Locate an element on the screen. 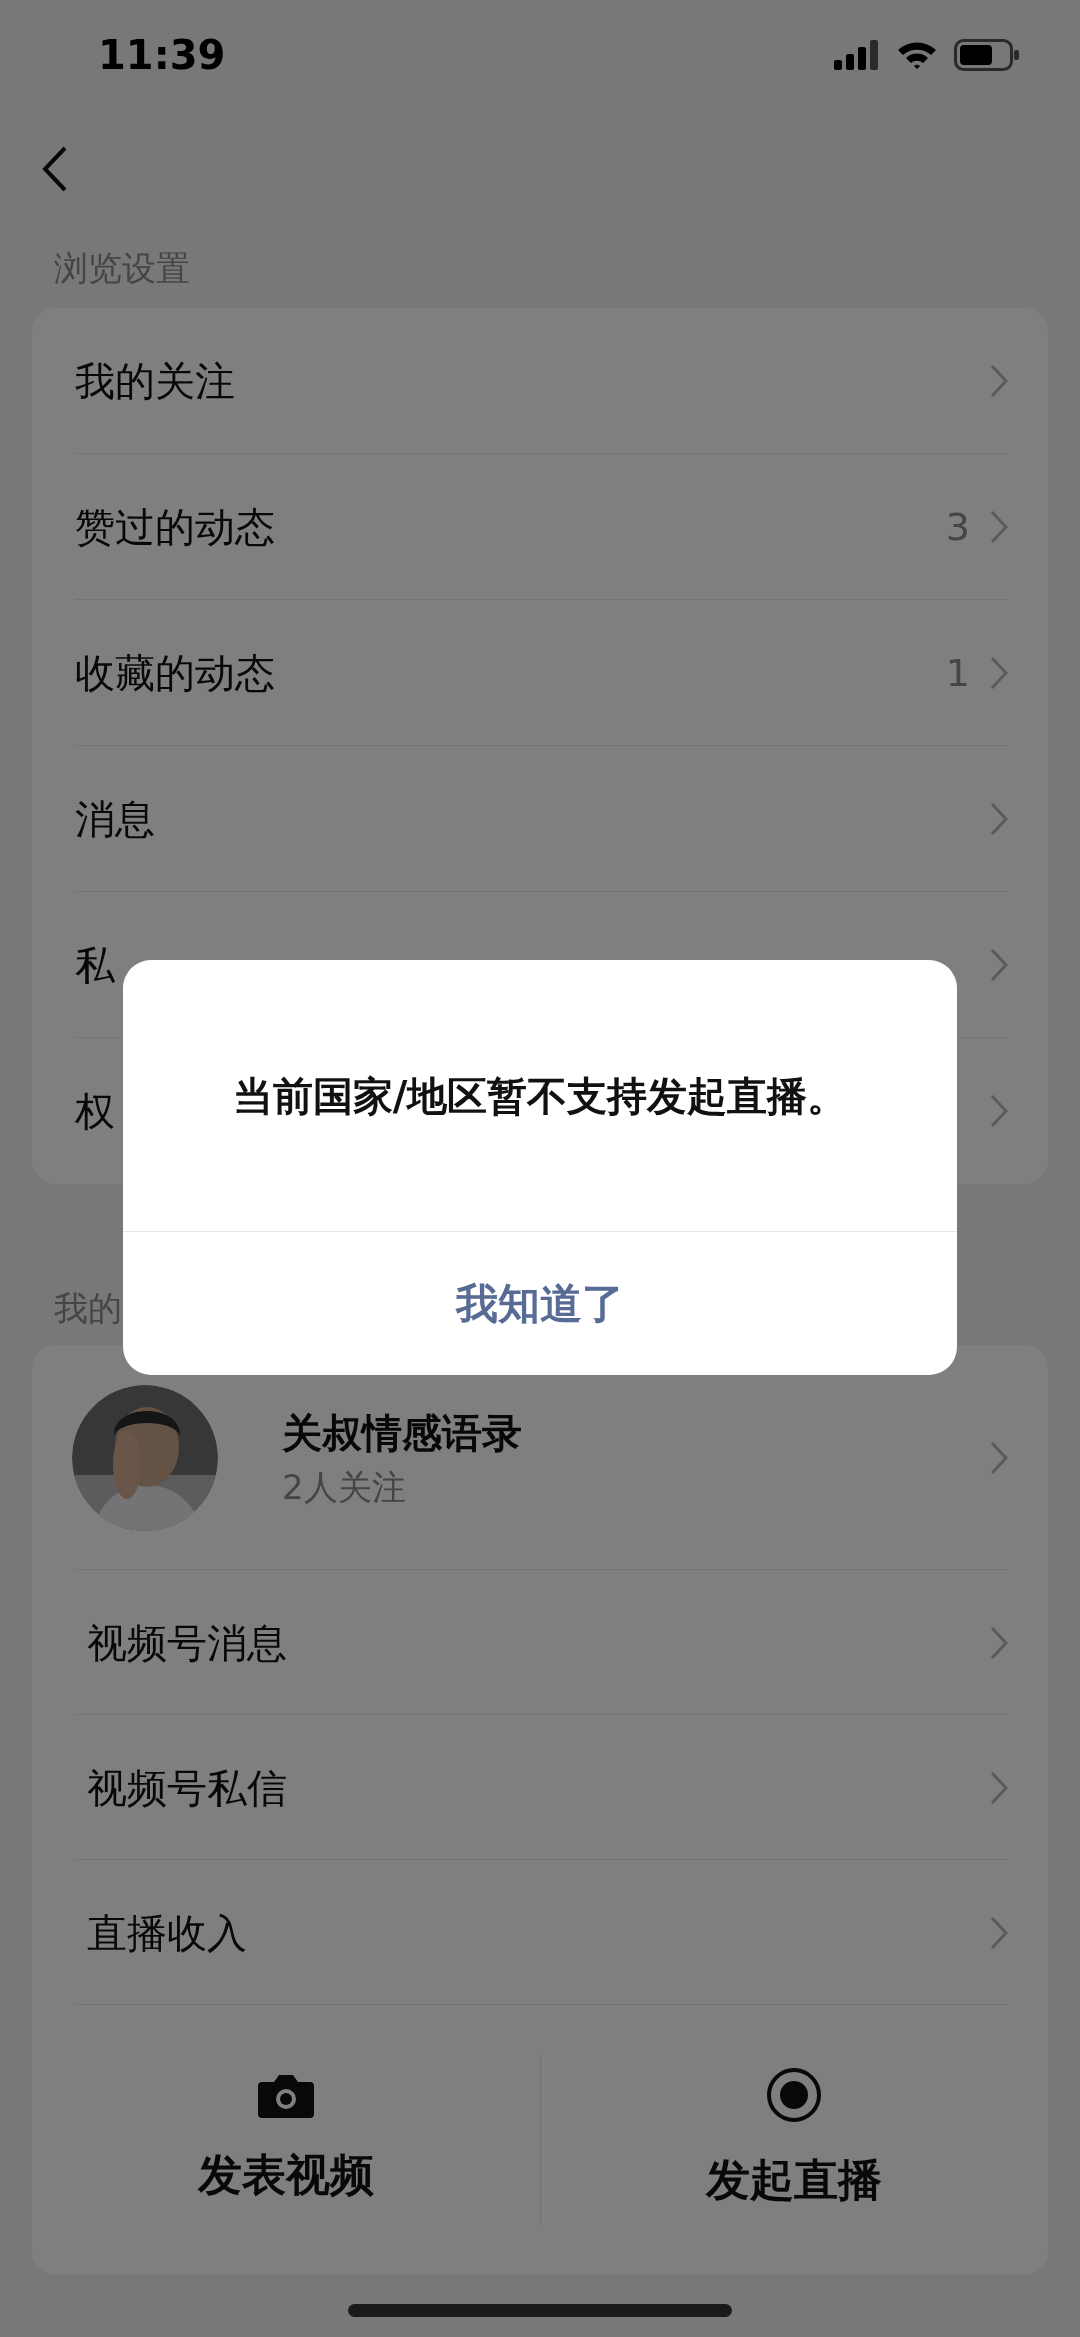 The image size is (1080, 2337). row-label: 视频号消息 is located at coordinates (187, 1643).